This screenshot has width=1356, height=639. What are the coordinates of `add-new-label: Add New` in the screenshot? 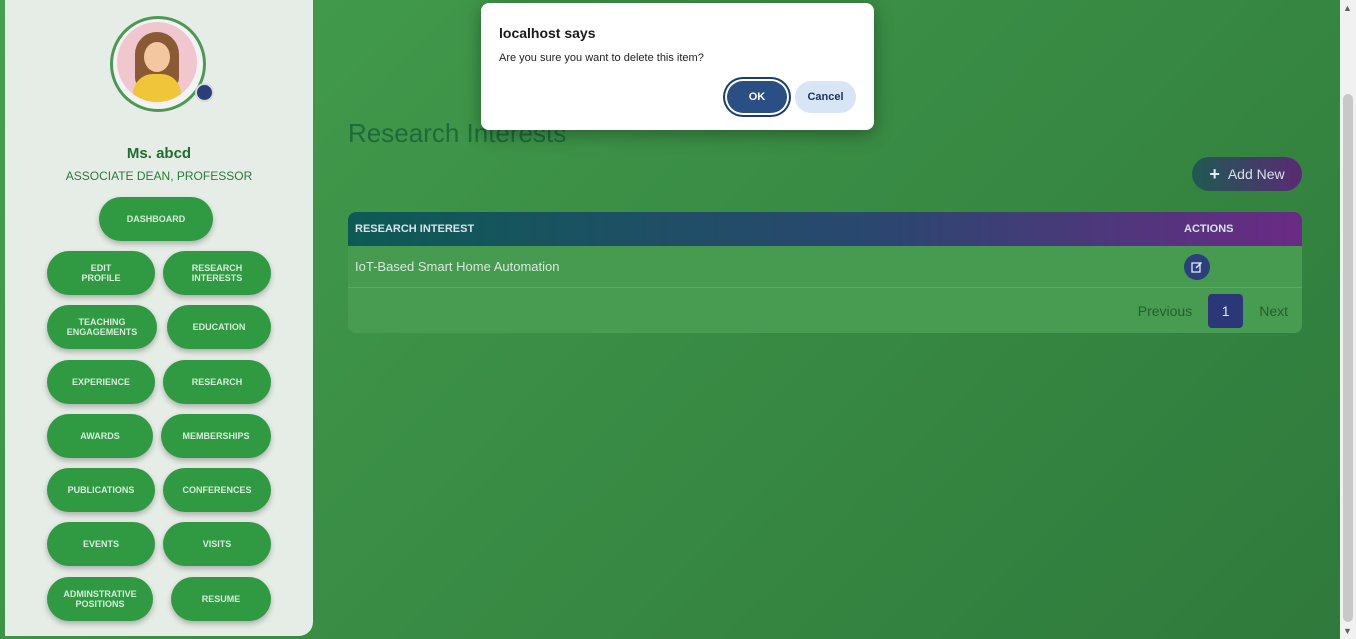 It's located at (1256, 174).